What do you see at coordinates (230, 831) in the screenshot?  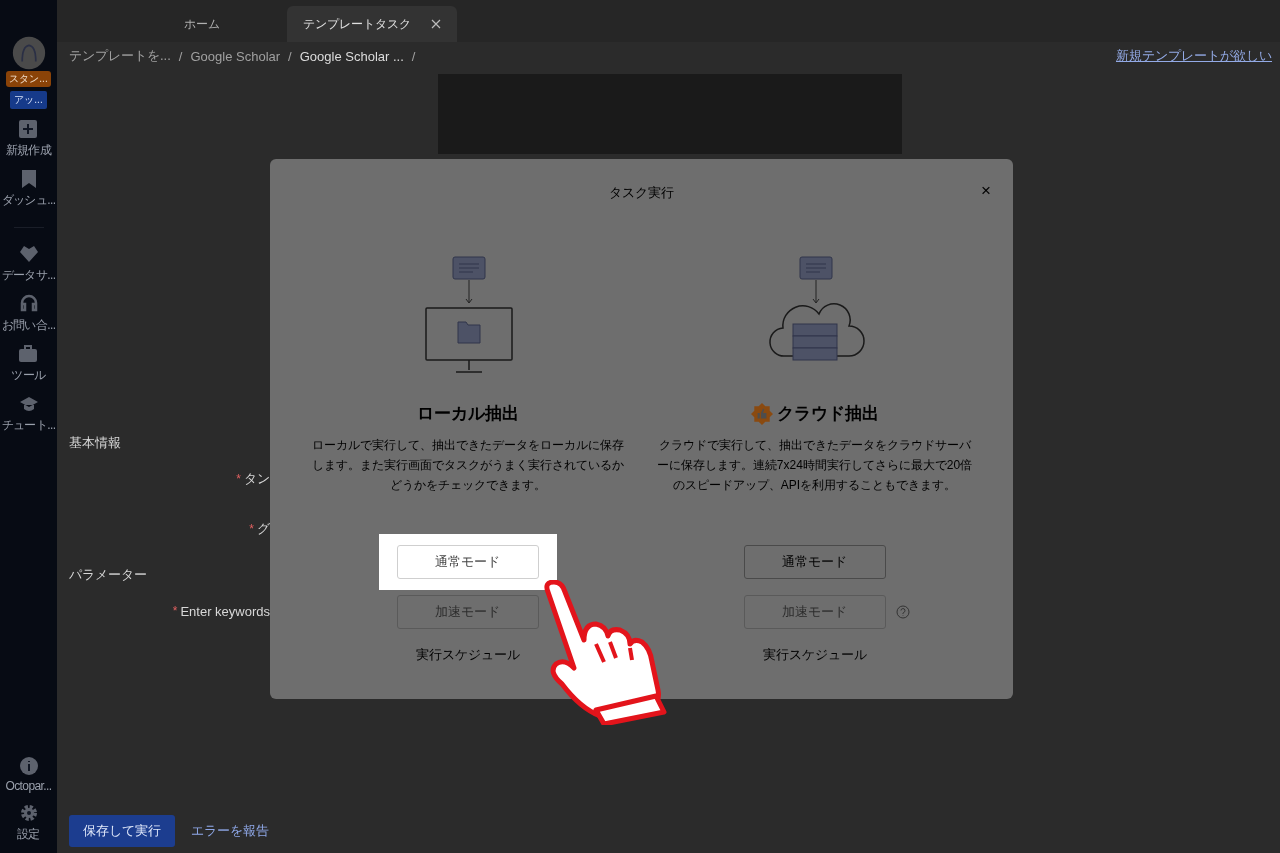 I see `report-error-link: エラーを報告` at bounding box center [230, 831].